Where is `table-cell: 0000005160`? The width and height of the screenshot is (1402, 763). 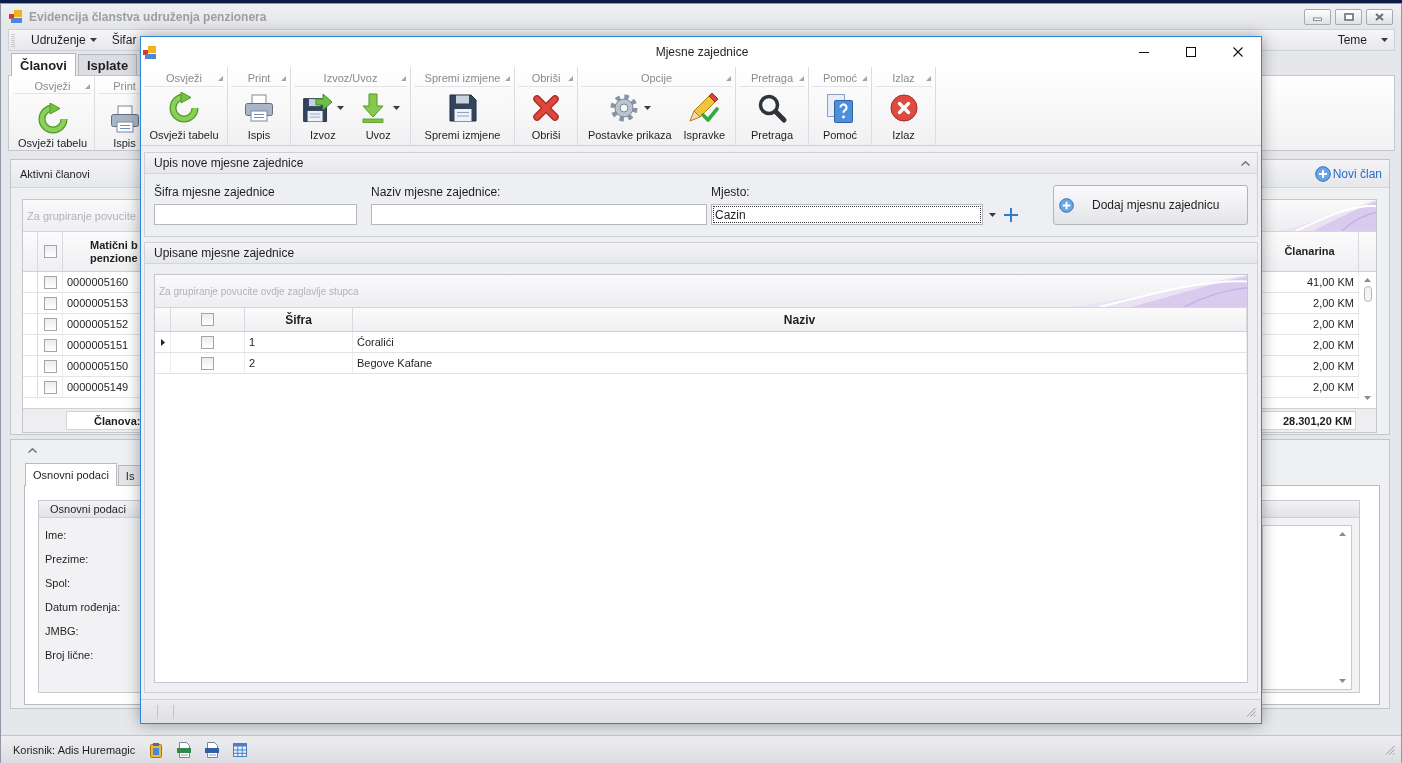
table-cell: 0000005160 is located at coordinates (98, 282).